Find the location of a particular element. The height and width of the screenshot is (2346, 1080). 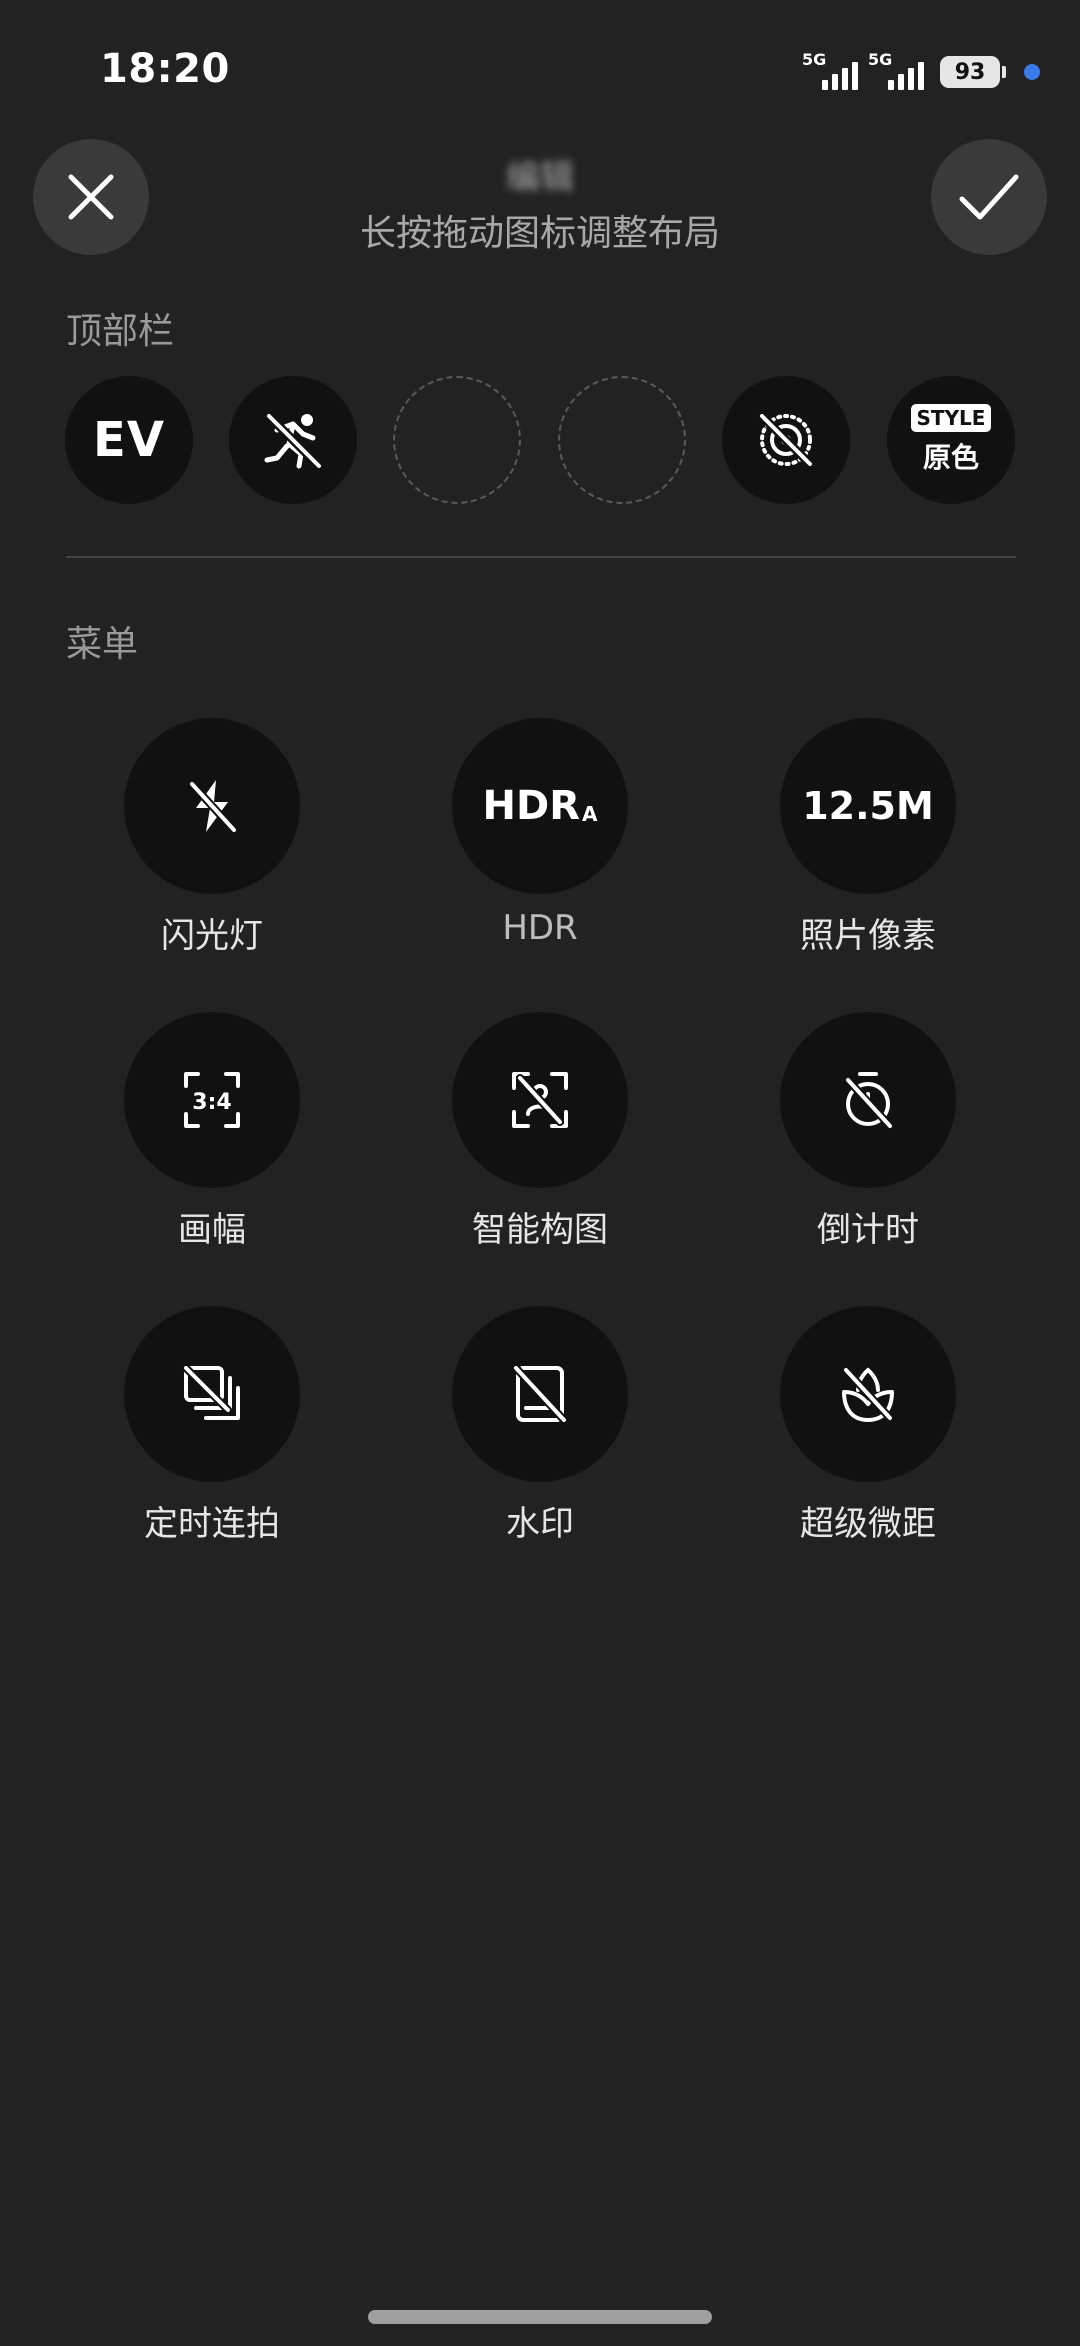

style-name: 原色 is located at coordinates (950, 457).